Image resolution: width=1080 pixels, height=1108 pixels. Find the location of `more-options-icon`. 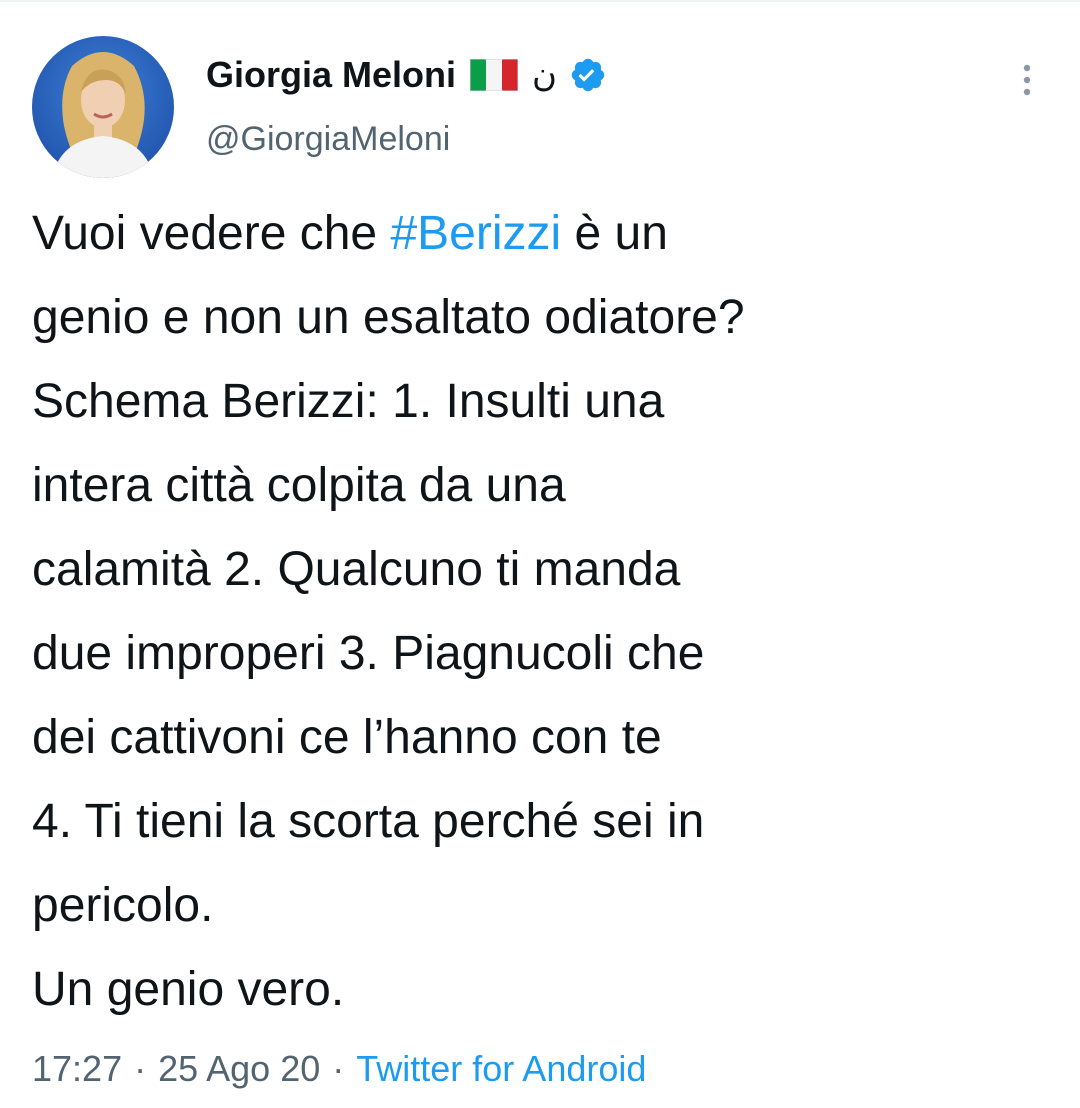

more-options-icon is located at coordinates (1027, 80).